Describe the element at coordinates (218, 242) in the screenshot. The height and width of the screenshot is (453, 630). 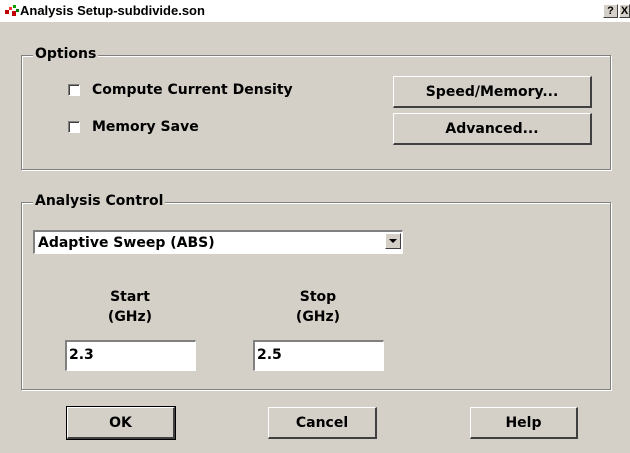
I see `sweep-type-select: Adaptive Sweep (ABS)` at that location.